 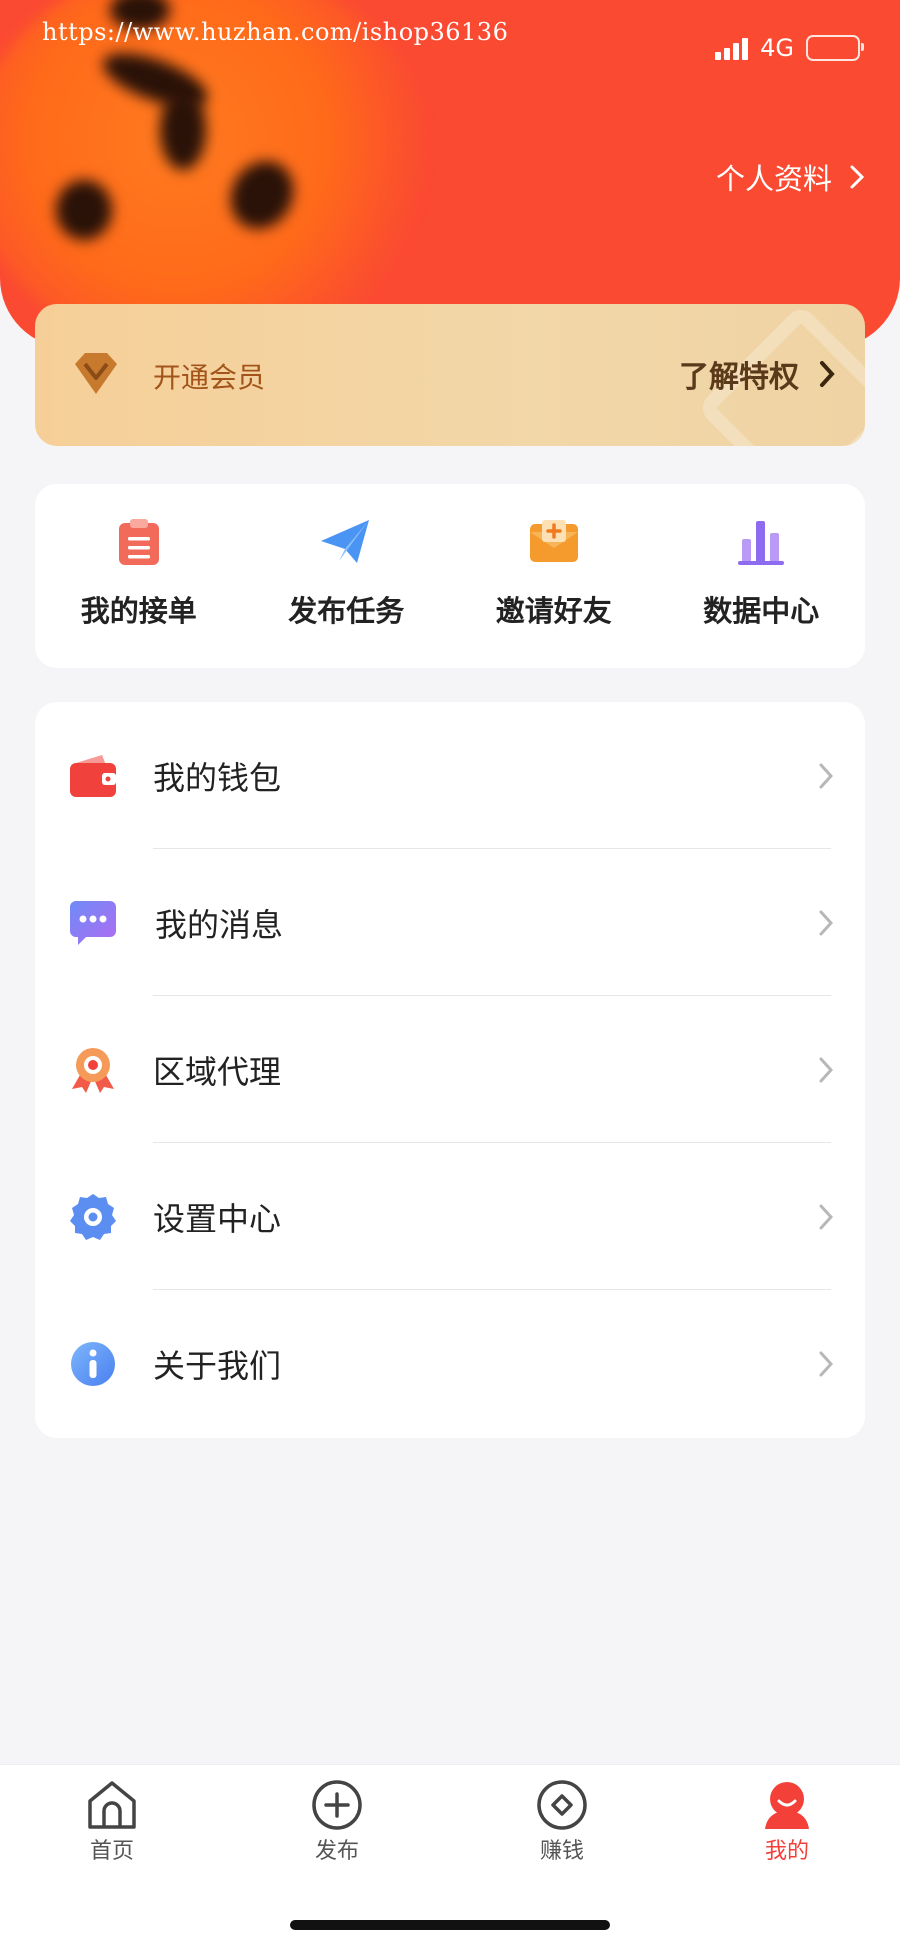 I want to click on menu-item-regional-agent: 区域代理, so click(x=450, y=1069).